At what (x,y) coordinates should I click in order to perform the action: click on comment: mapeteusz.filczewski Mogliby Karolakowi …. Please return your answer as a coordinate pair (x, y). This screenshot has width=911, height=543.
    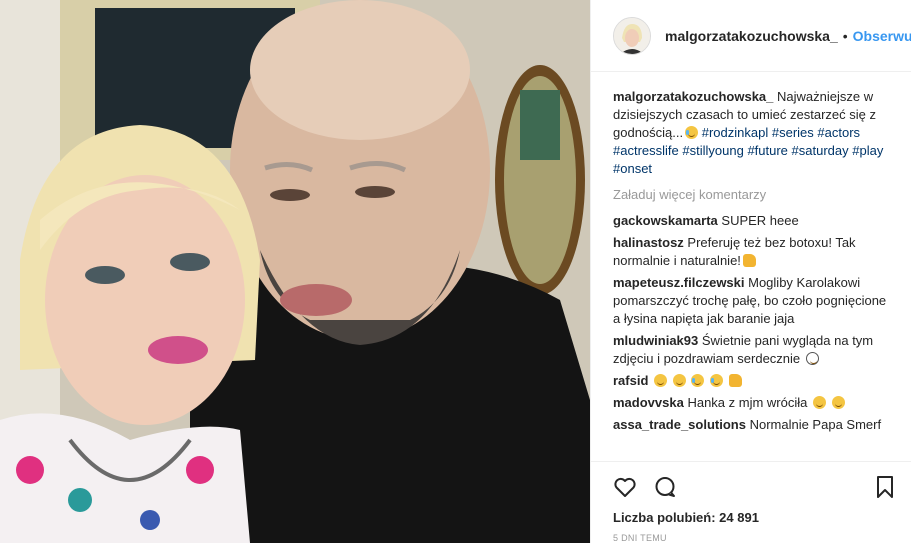
    Looking at the image, I should click on (754, 301).